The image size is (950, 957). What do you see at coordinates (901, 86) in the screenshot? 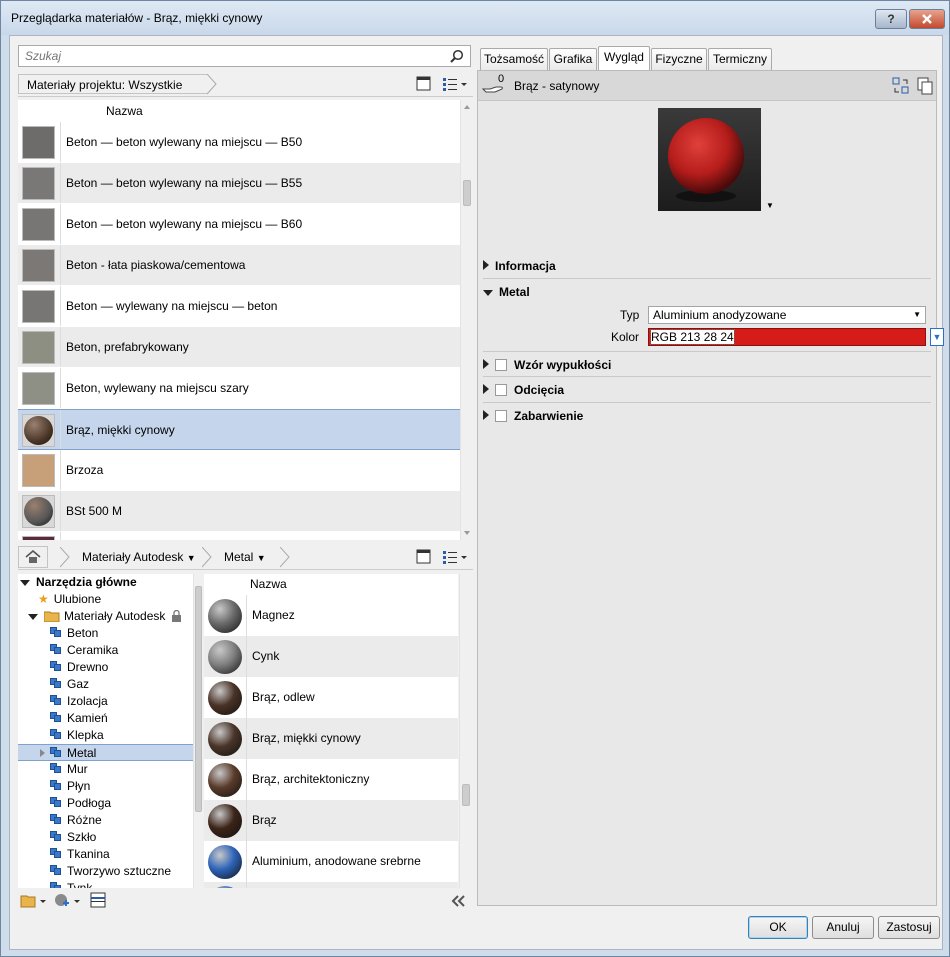
I see `replace-asset-icon` at bounding box center [901, 86].